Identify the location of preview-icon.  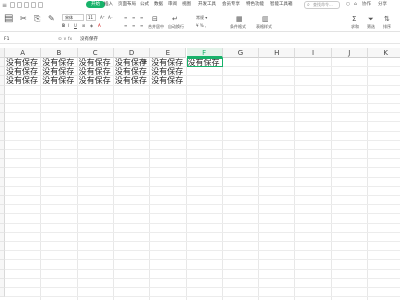
(26, 5).